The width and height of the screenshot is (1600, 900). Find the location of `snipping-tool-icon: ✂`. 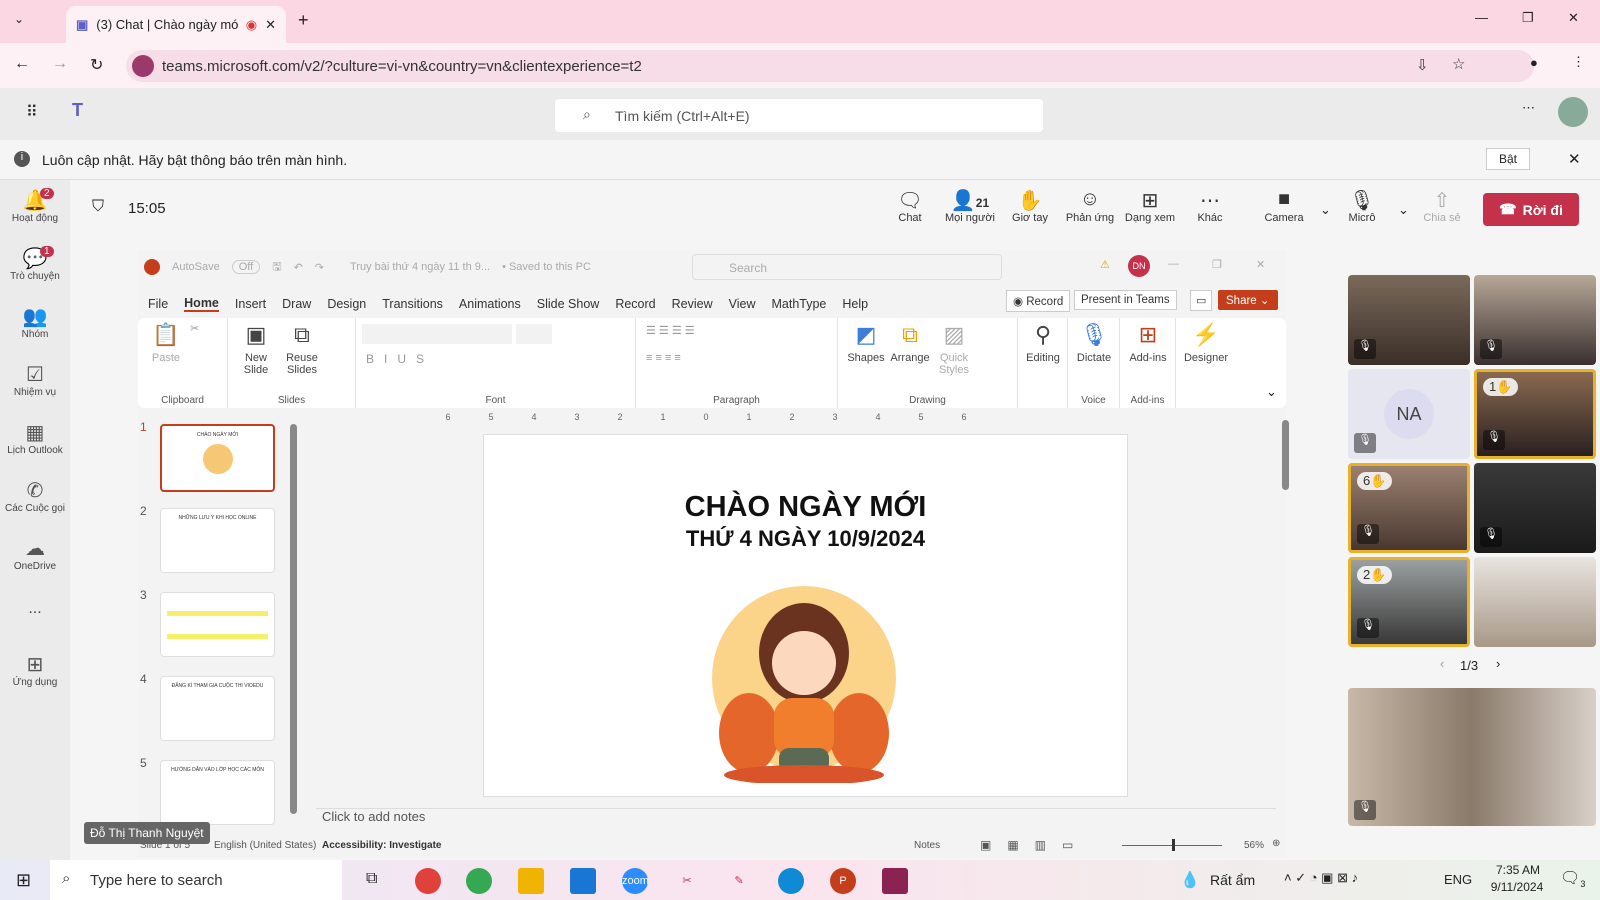

snipping-tool-icon: ✂ is located at coordinates (687, 881).